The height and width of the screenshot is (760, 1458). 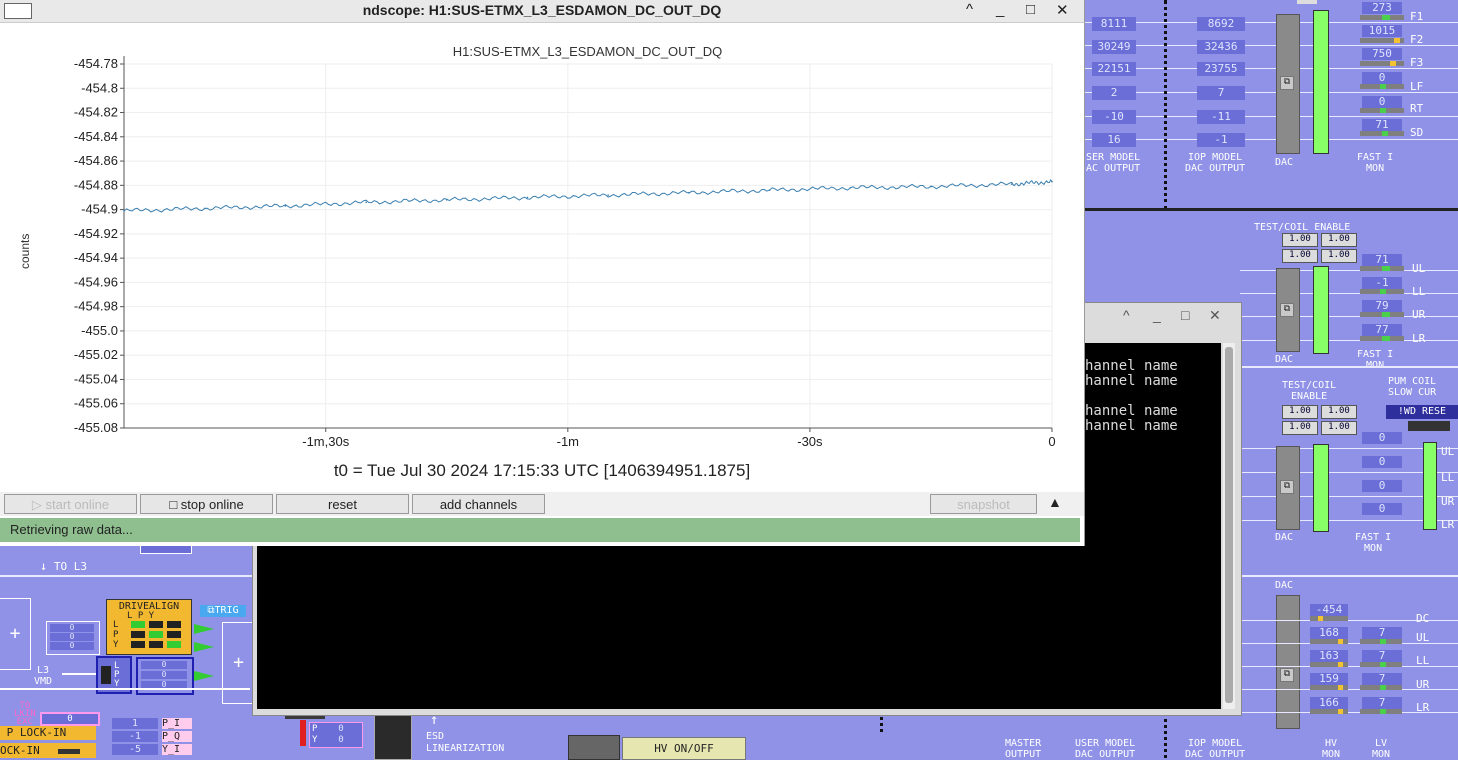 What do you see at coordinates (1448, 451) in the screenshot?
I see `mon-name: UL` at bounding box center [1448, 451].